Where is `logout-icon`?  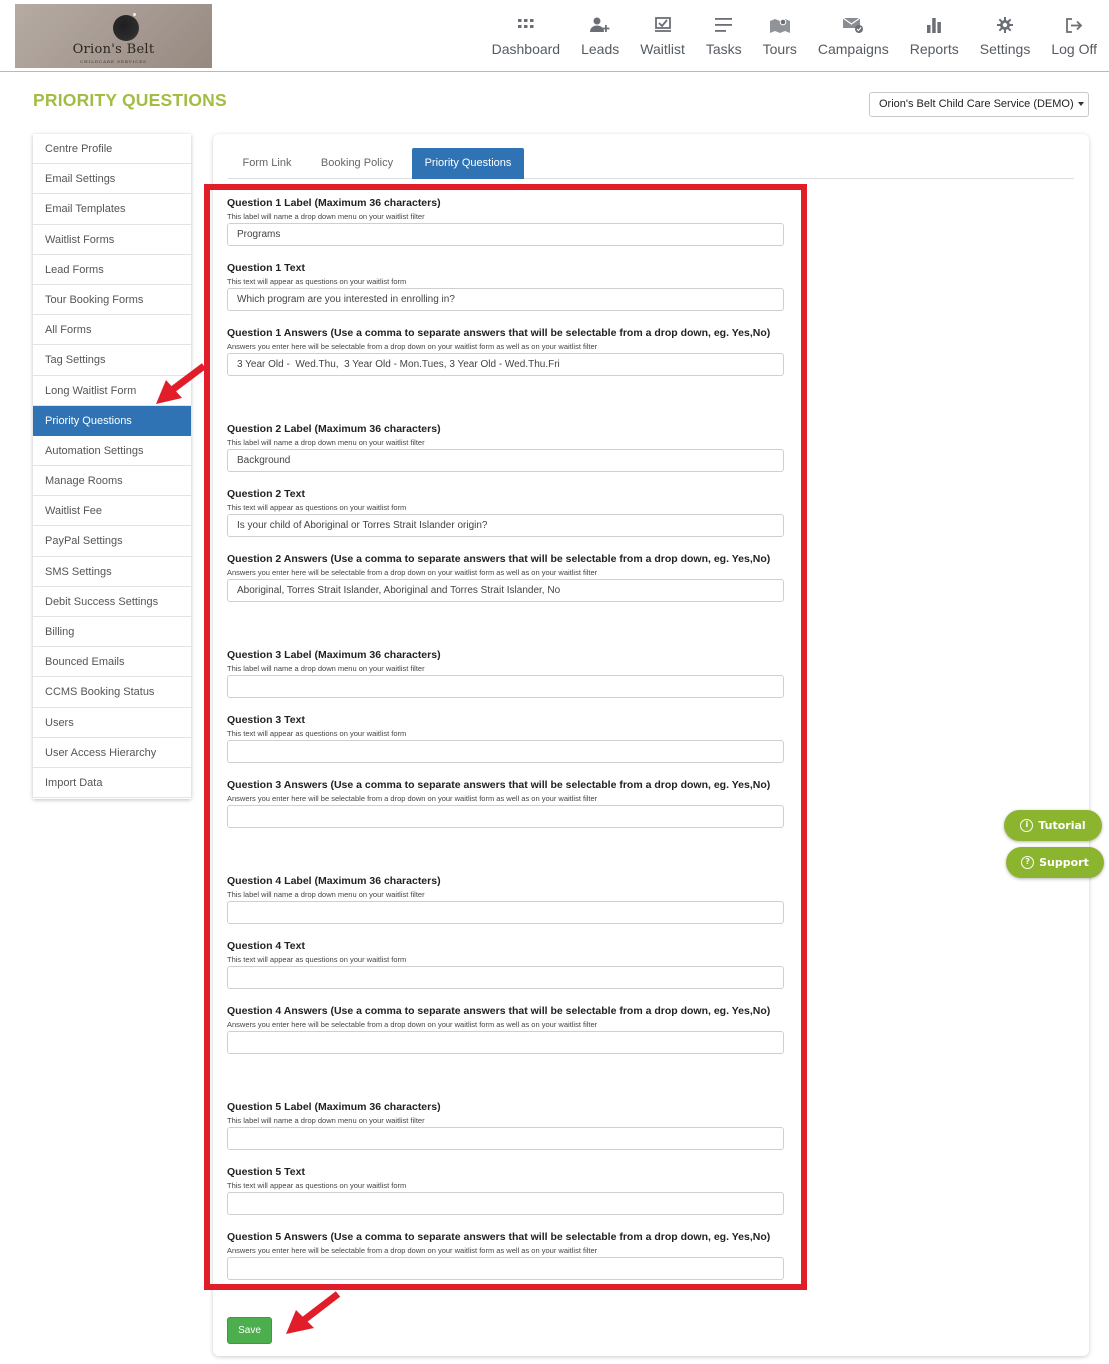
logout-icon is located at coordinates (1074, 25).